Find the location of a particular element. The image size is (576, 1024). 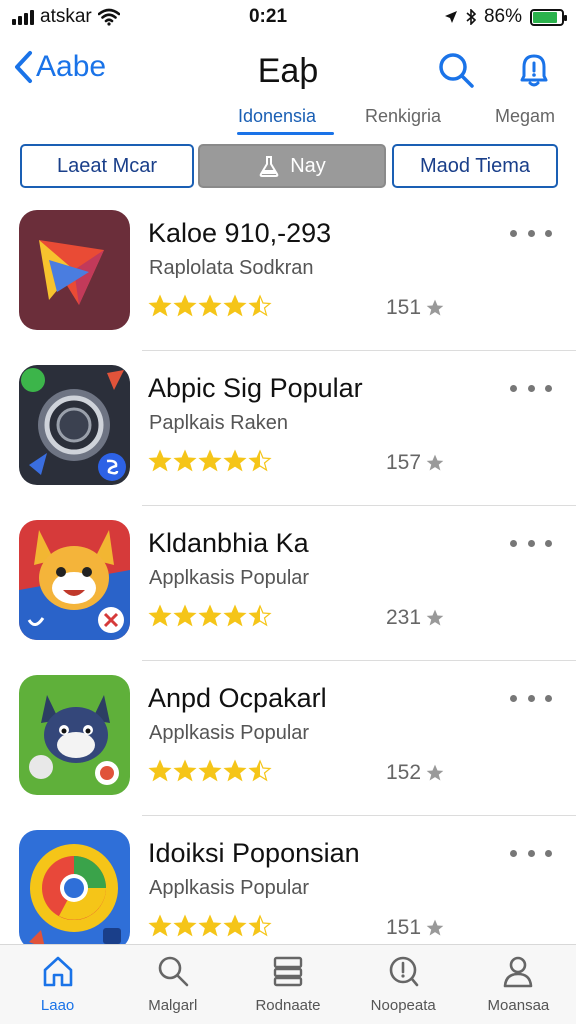

segment-tabs: Idonensia Renkigria Megam is located at coordinates (288, 118).